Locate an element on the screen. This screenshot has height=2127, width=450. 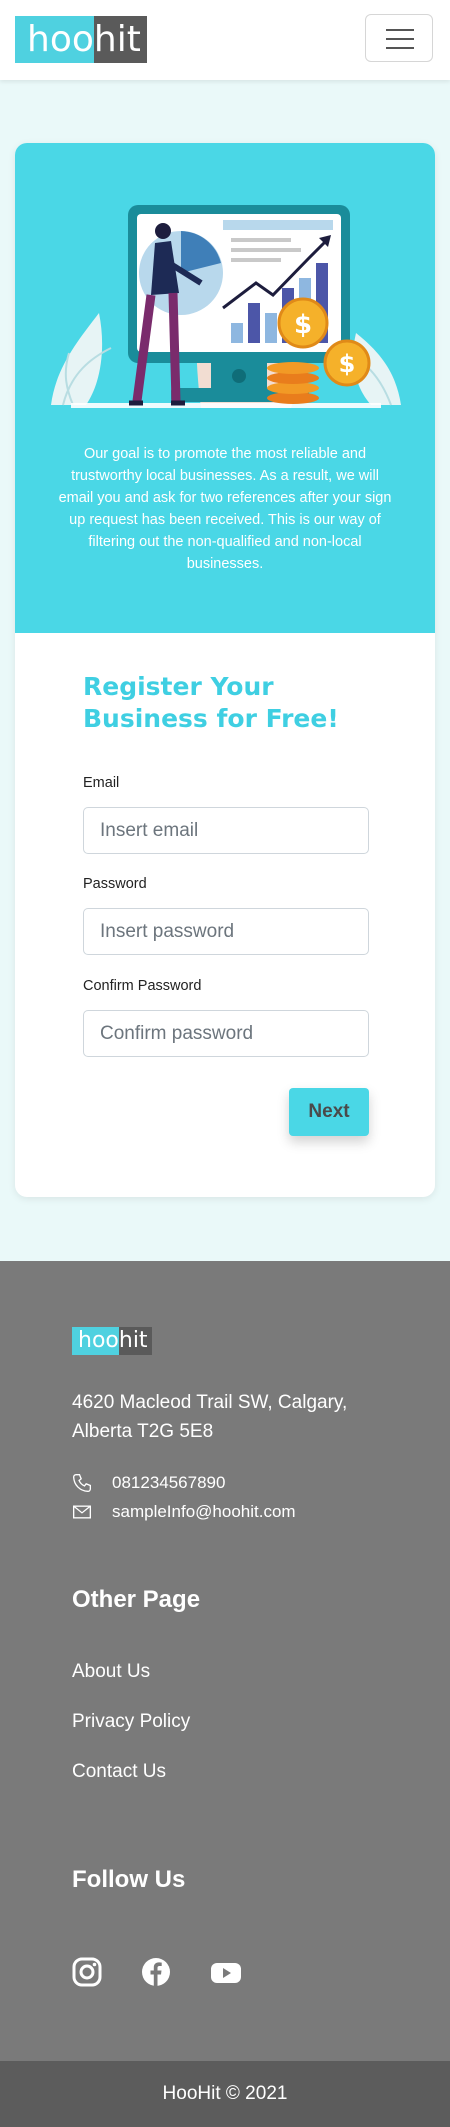
email-row: sampleInfo@hoohit.com is located at coordinates (184, 1512).